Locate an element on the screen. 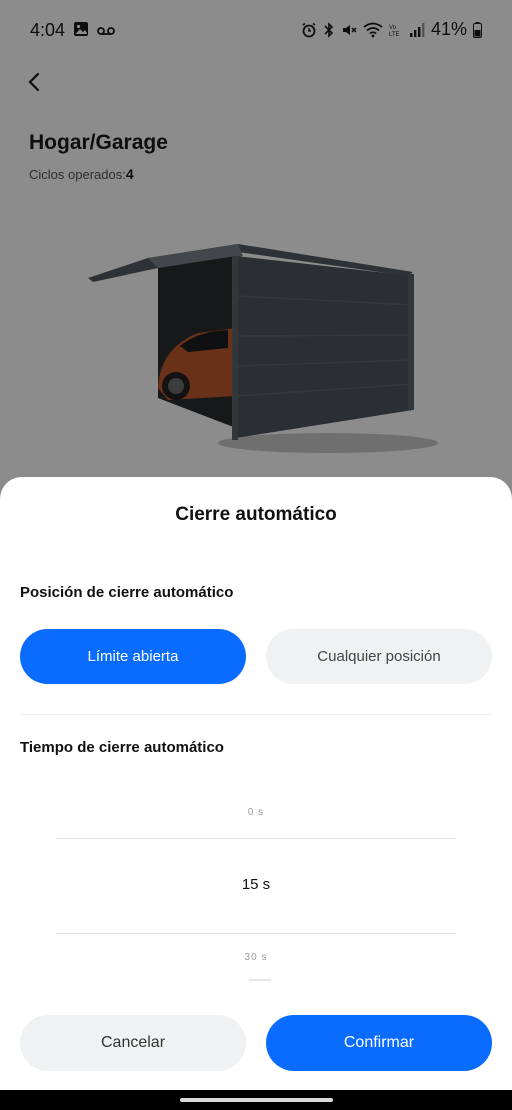 This screenshot has width=512, height=1110. option-limit-open-button: Límite abierta is located at coordinates (133, 656).